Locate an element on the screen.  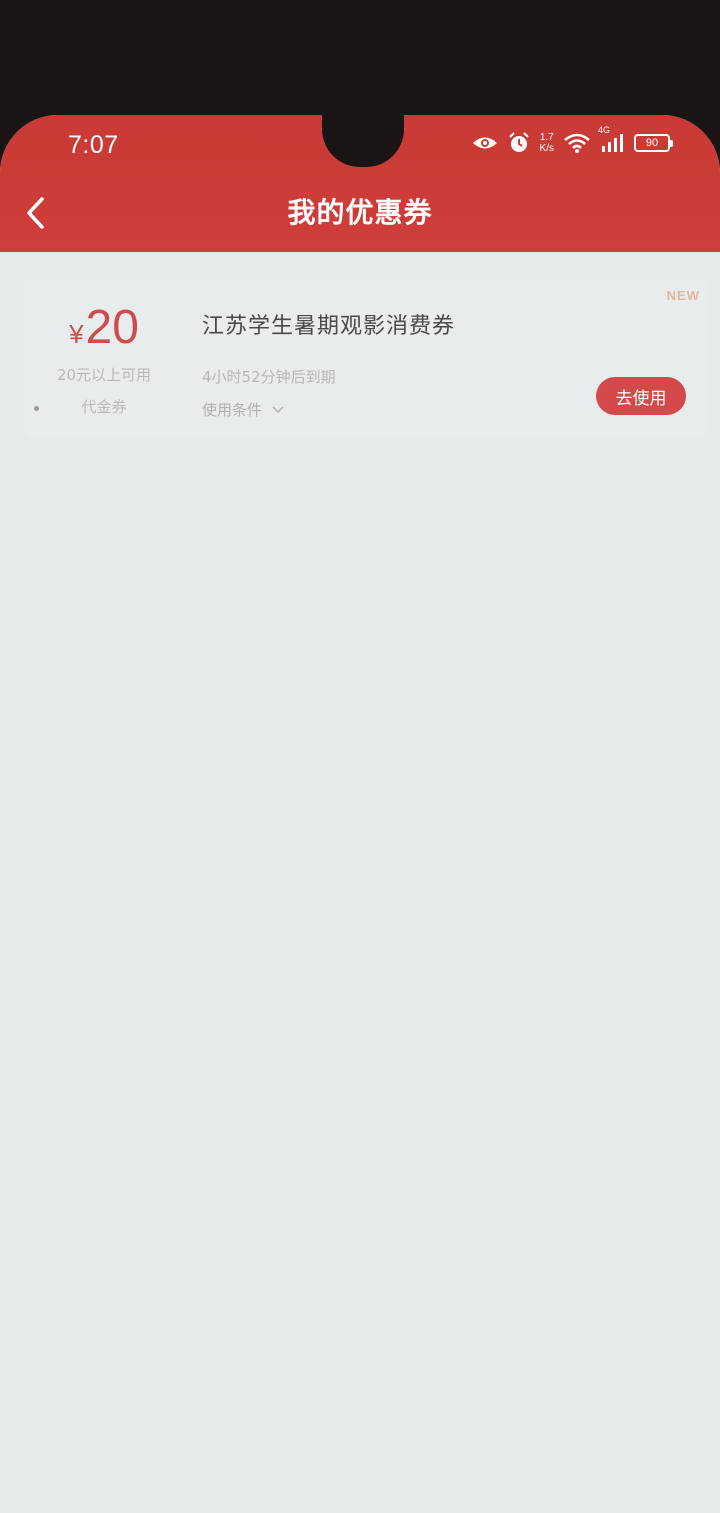
usage-conditions-toggle: 使用条件 is located at coordinates (243, 409).